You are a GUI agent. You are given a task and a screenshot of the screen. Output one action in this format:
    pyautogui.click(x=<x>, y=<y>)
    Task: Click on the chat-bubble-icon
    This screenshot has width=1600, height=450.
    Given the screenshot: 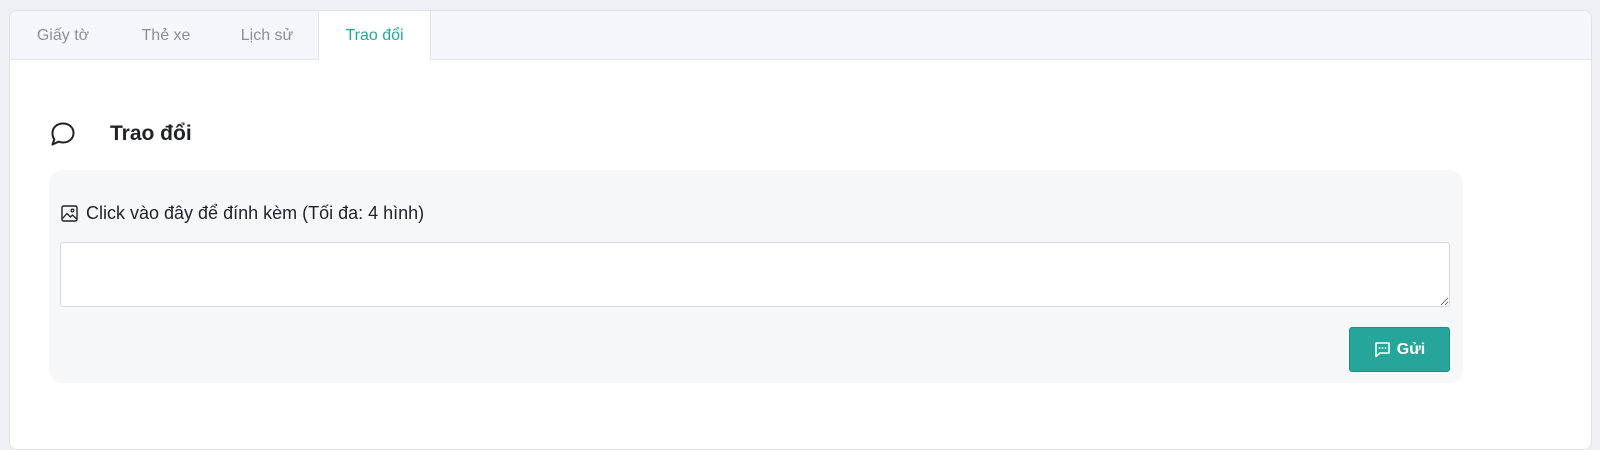 What is the action you would take?
    pyautogui.click(x=63, y=134)
    